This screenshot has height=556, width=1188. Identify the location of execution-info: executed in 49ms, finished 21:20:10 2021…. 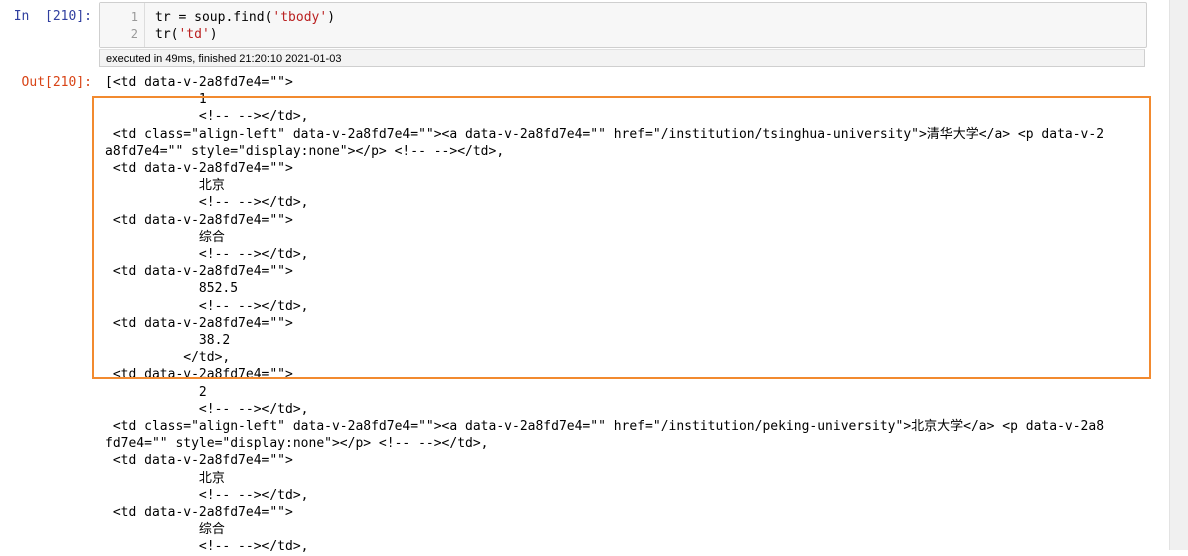
(622, 58).